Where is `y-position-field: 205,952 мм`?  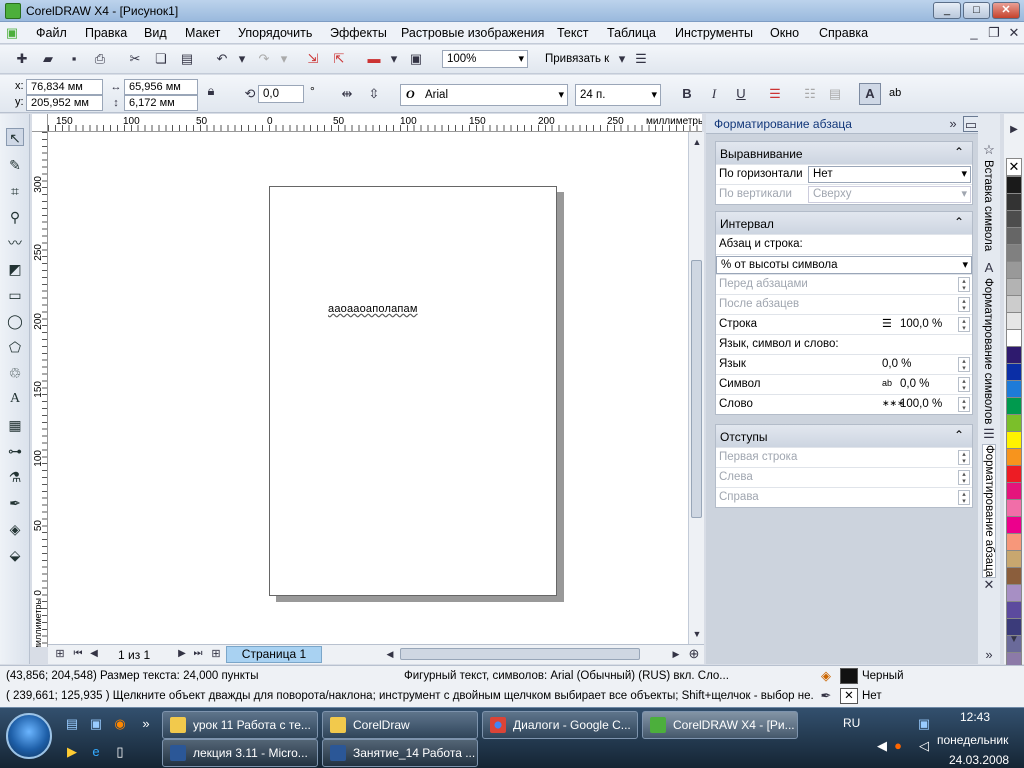
y-position-field: 205,952 мм is located at coordinates (64, 103).